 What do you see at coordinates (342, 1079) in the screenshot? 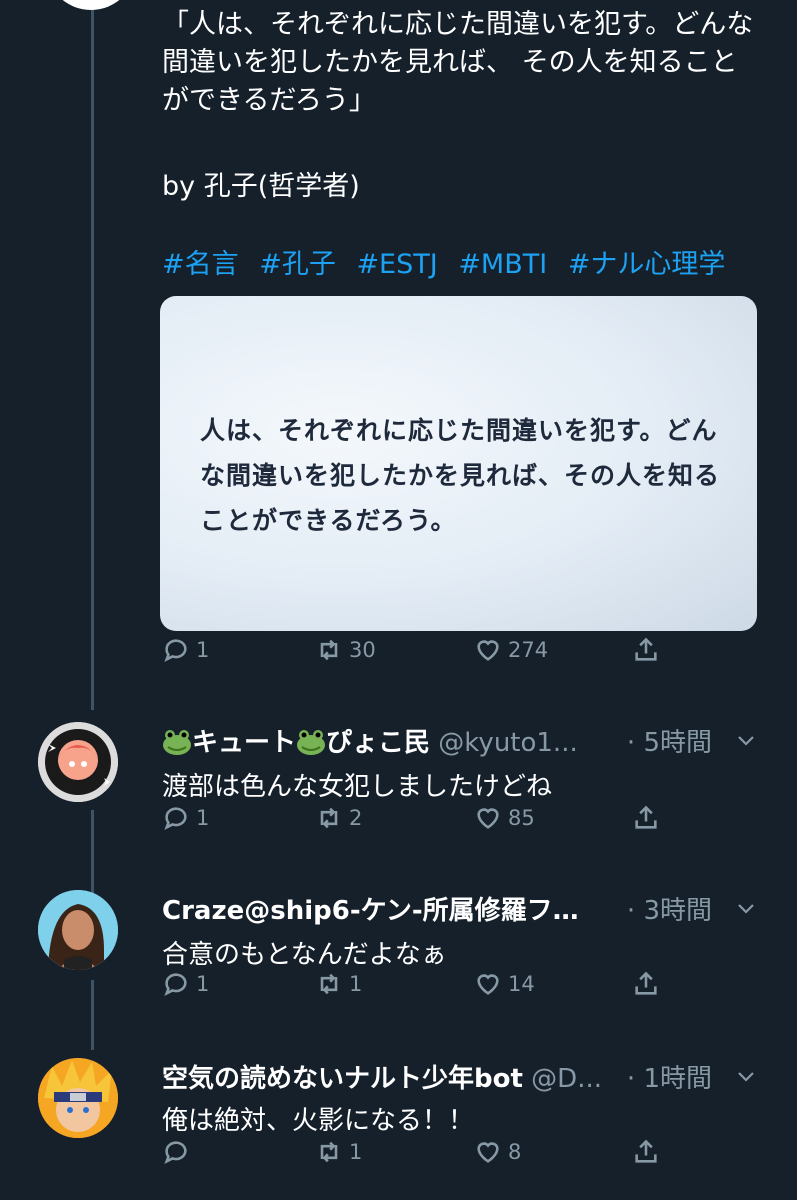
I see `reply-author-name: 空気の読めないナルト少年bot` at bounding box center [342, 1079].